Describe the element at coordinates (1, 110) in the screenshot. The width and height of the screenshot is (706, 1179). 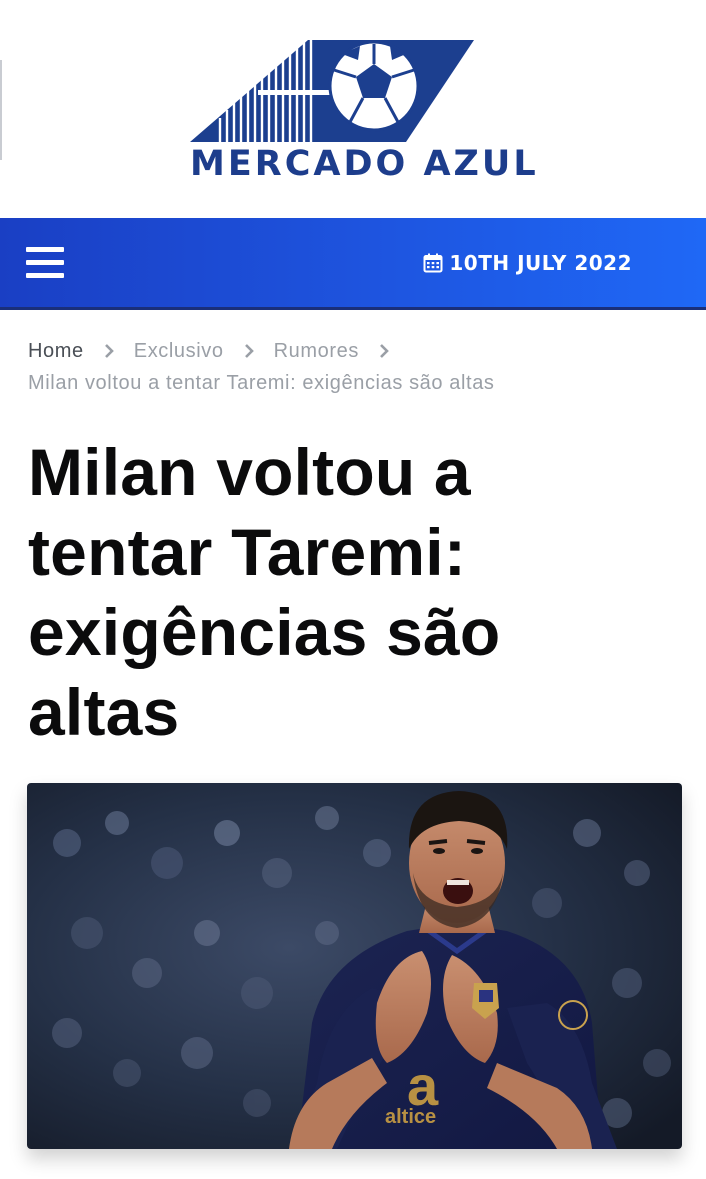
I see `page-edge-mark` at that location.